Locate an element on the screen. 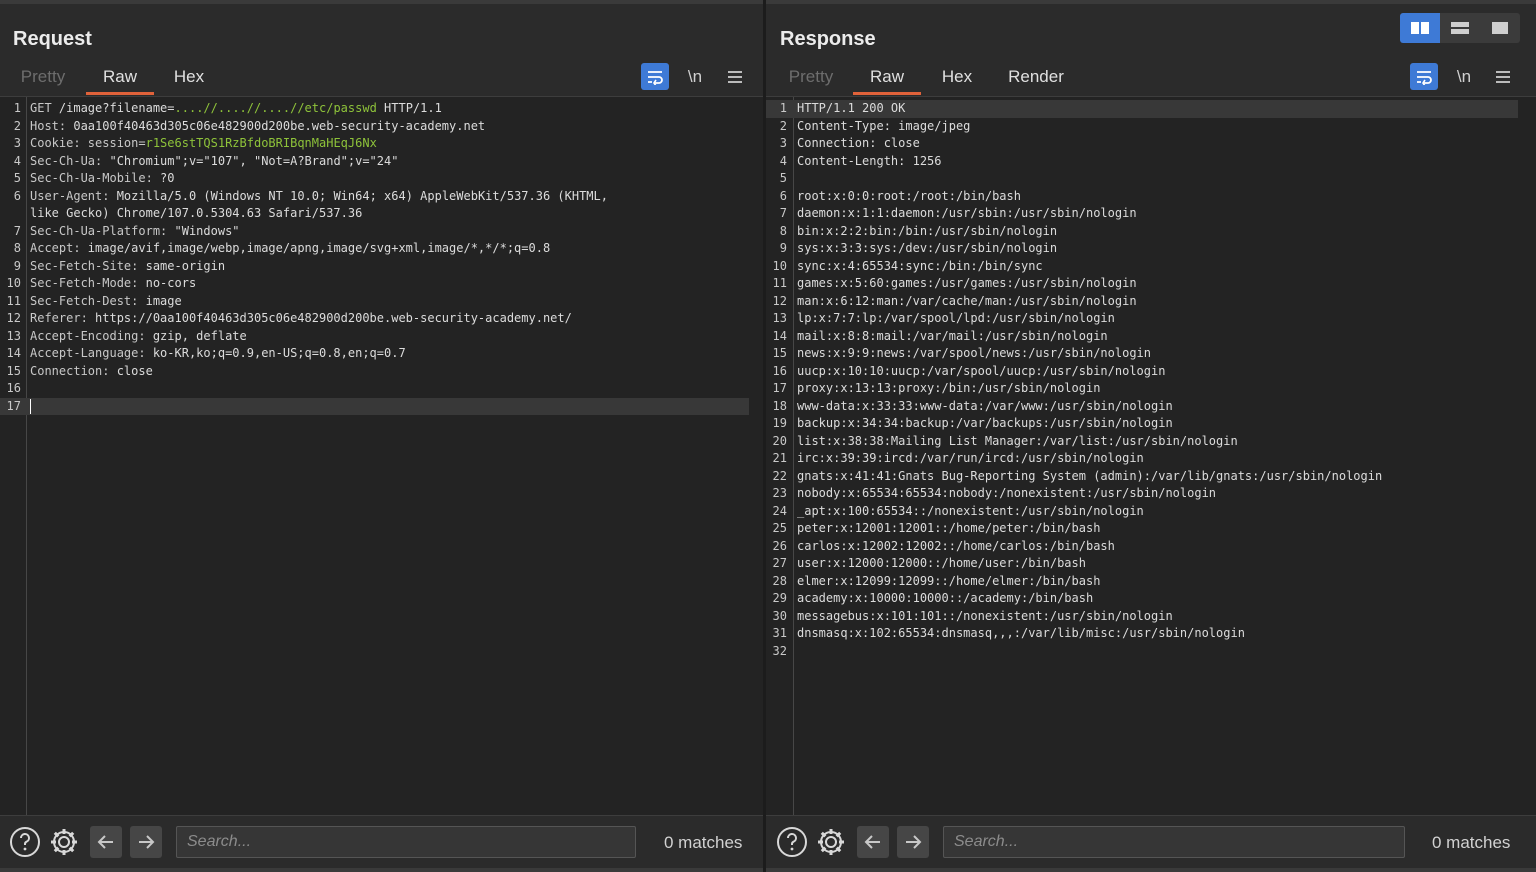  line-number: 2 is located at coordinates (17, 125).